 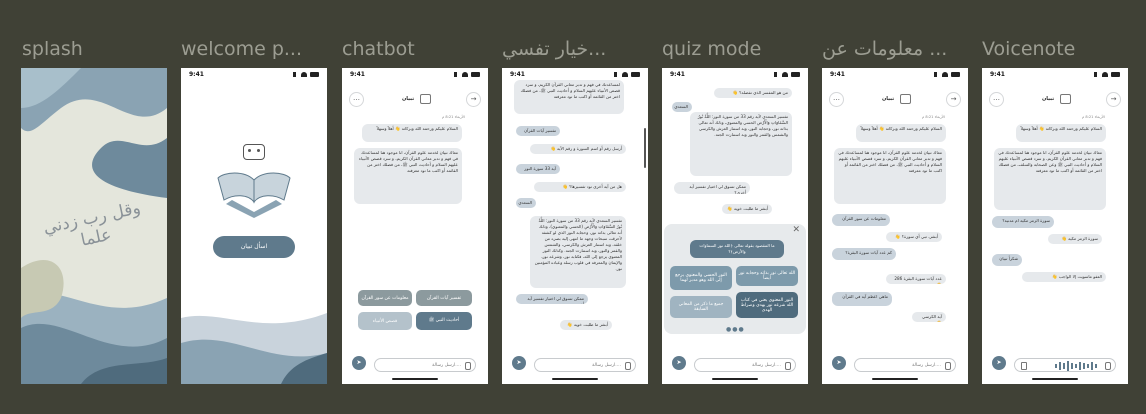 I want to click on pagination-dots: ●●●, so click(x=735, y=329).